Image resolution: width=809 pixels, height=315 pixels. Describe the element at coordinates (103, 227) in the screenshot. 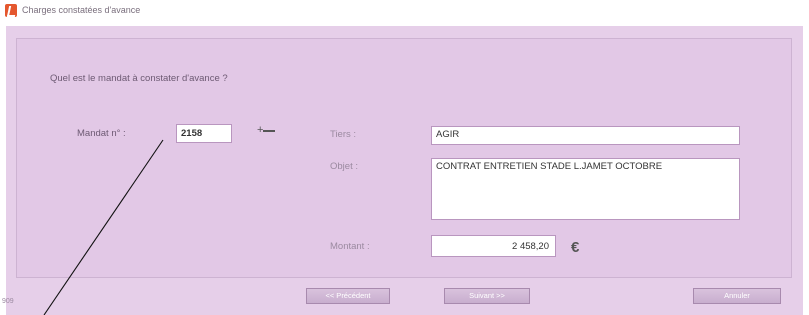

I see `annotation-pointer-line` at that location.